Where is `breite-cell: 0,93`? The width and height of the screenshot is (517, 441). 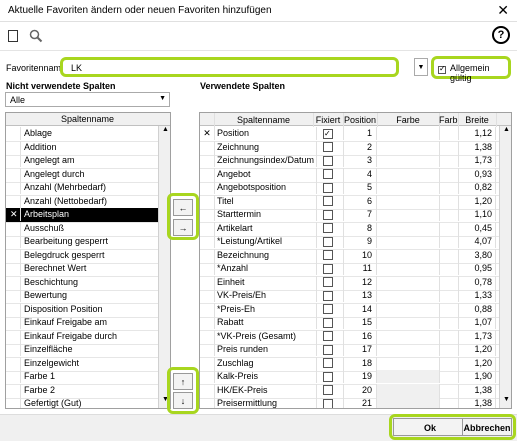
breite-cell: 0,93 is located at coordinates (477, 174).